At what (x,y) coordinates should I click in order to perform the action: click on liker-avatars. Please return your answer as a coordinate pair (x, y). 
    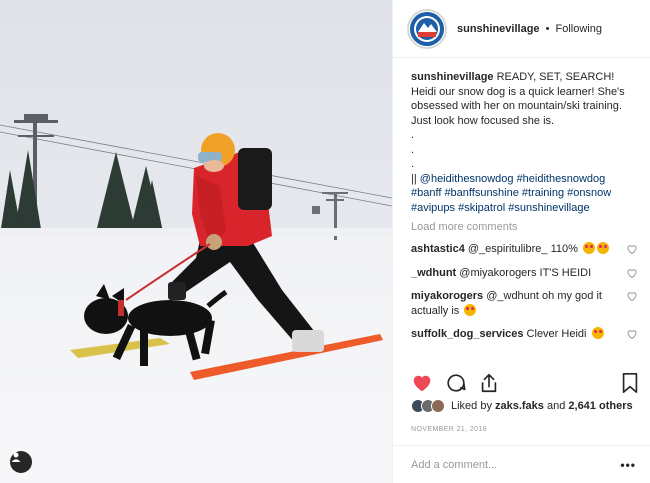
    Looking at the image, I should click on (428, 406).